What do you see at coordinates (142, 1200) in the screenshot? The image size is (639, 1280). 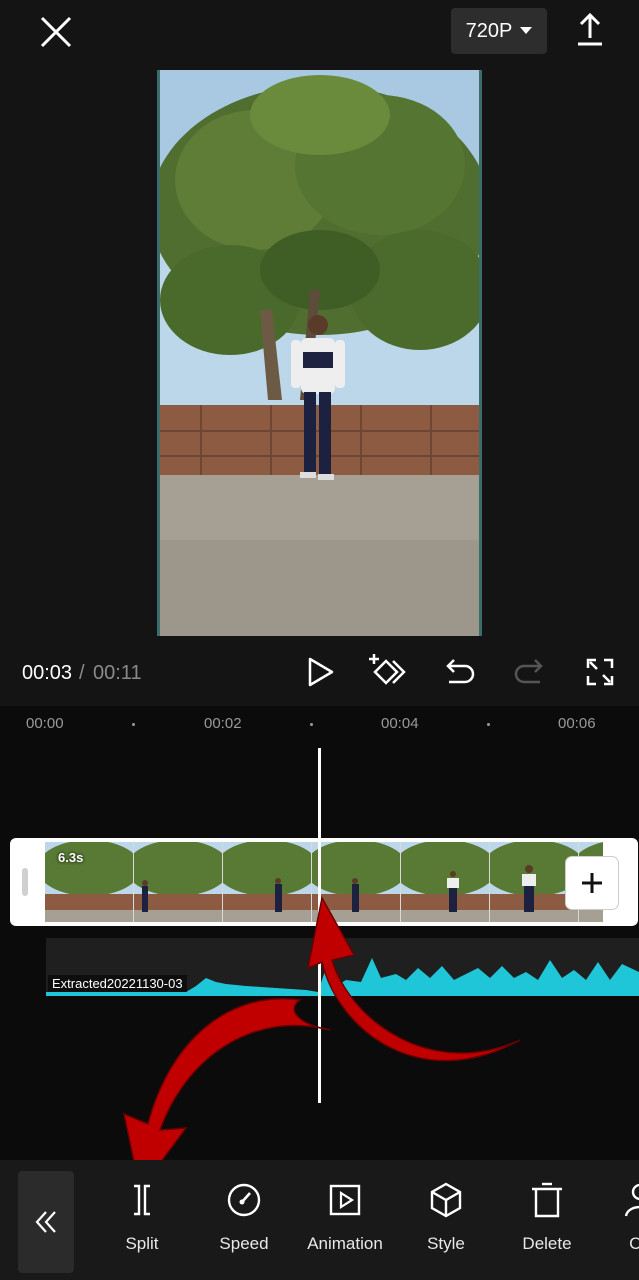 I see `split-icon` at bounding box center [142, 1200].